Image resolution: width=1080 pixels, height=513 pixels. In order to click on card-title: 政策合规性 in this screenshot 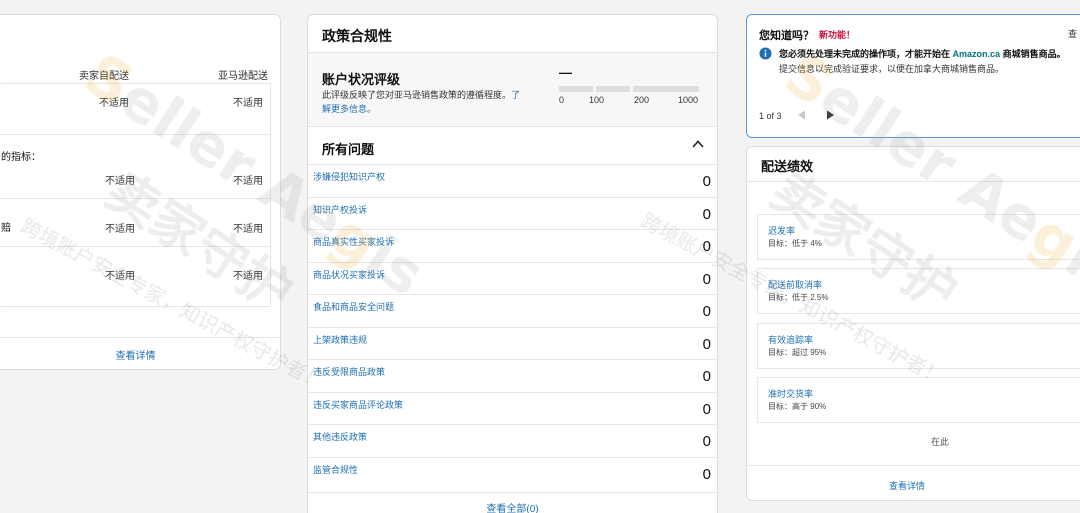, I will do `click(357, 36)`.